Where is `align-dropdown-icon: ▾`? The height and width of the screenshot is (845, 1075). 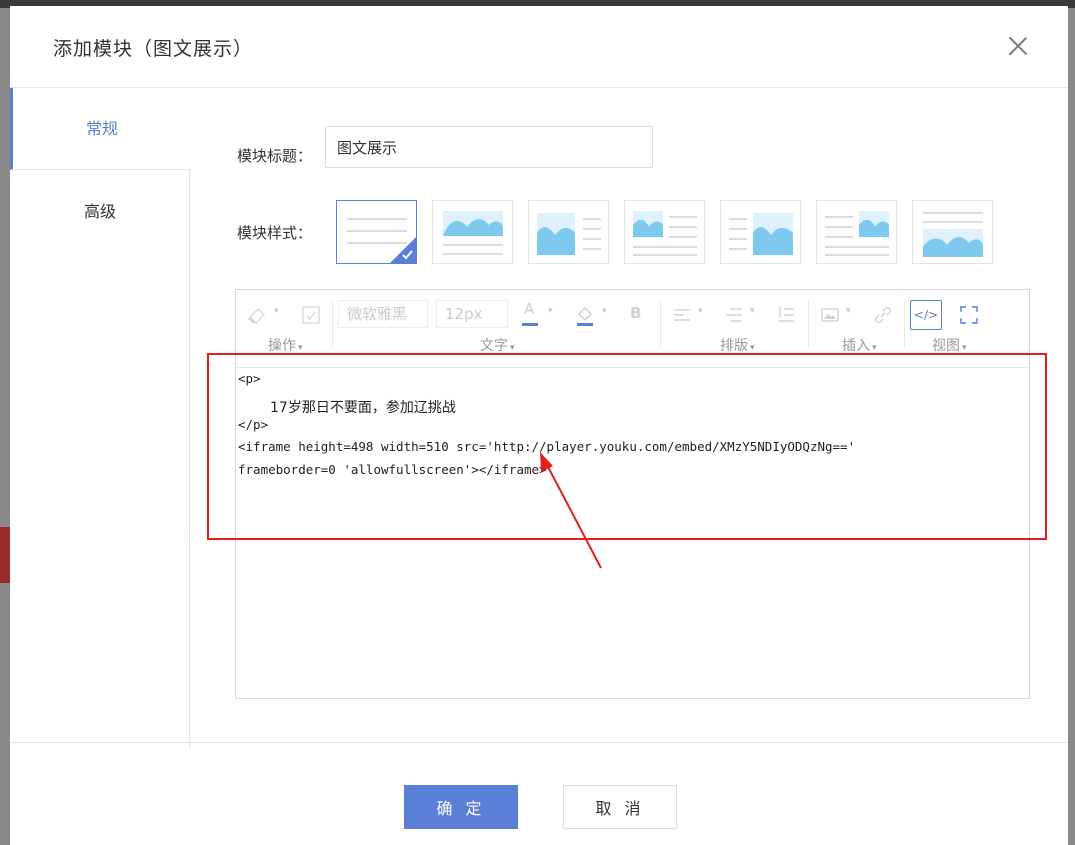
align-dropdown-icon: ▾ is located at coordinates (700, 319).